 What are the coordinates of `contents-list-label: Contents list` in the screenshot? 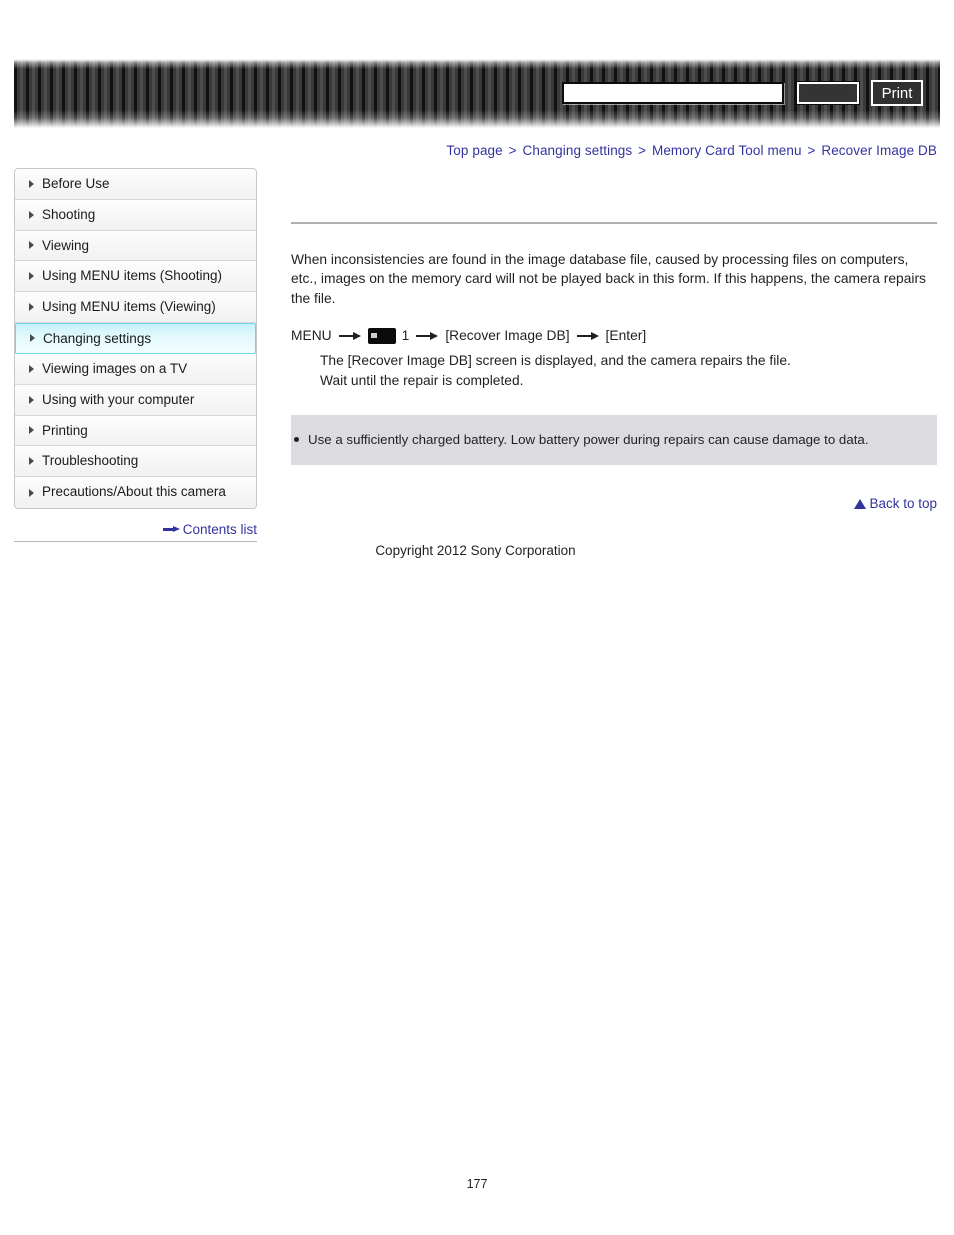 It's located at (219, 529).